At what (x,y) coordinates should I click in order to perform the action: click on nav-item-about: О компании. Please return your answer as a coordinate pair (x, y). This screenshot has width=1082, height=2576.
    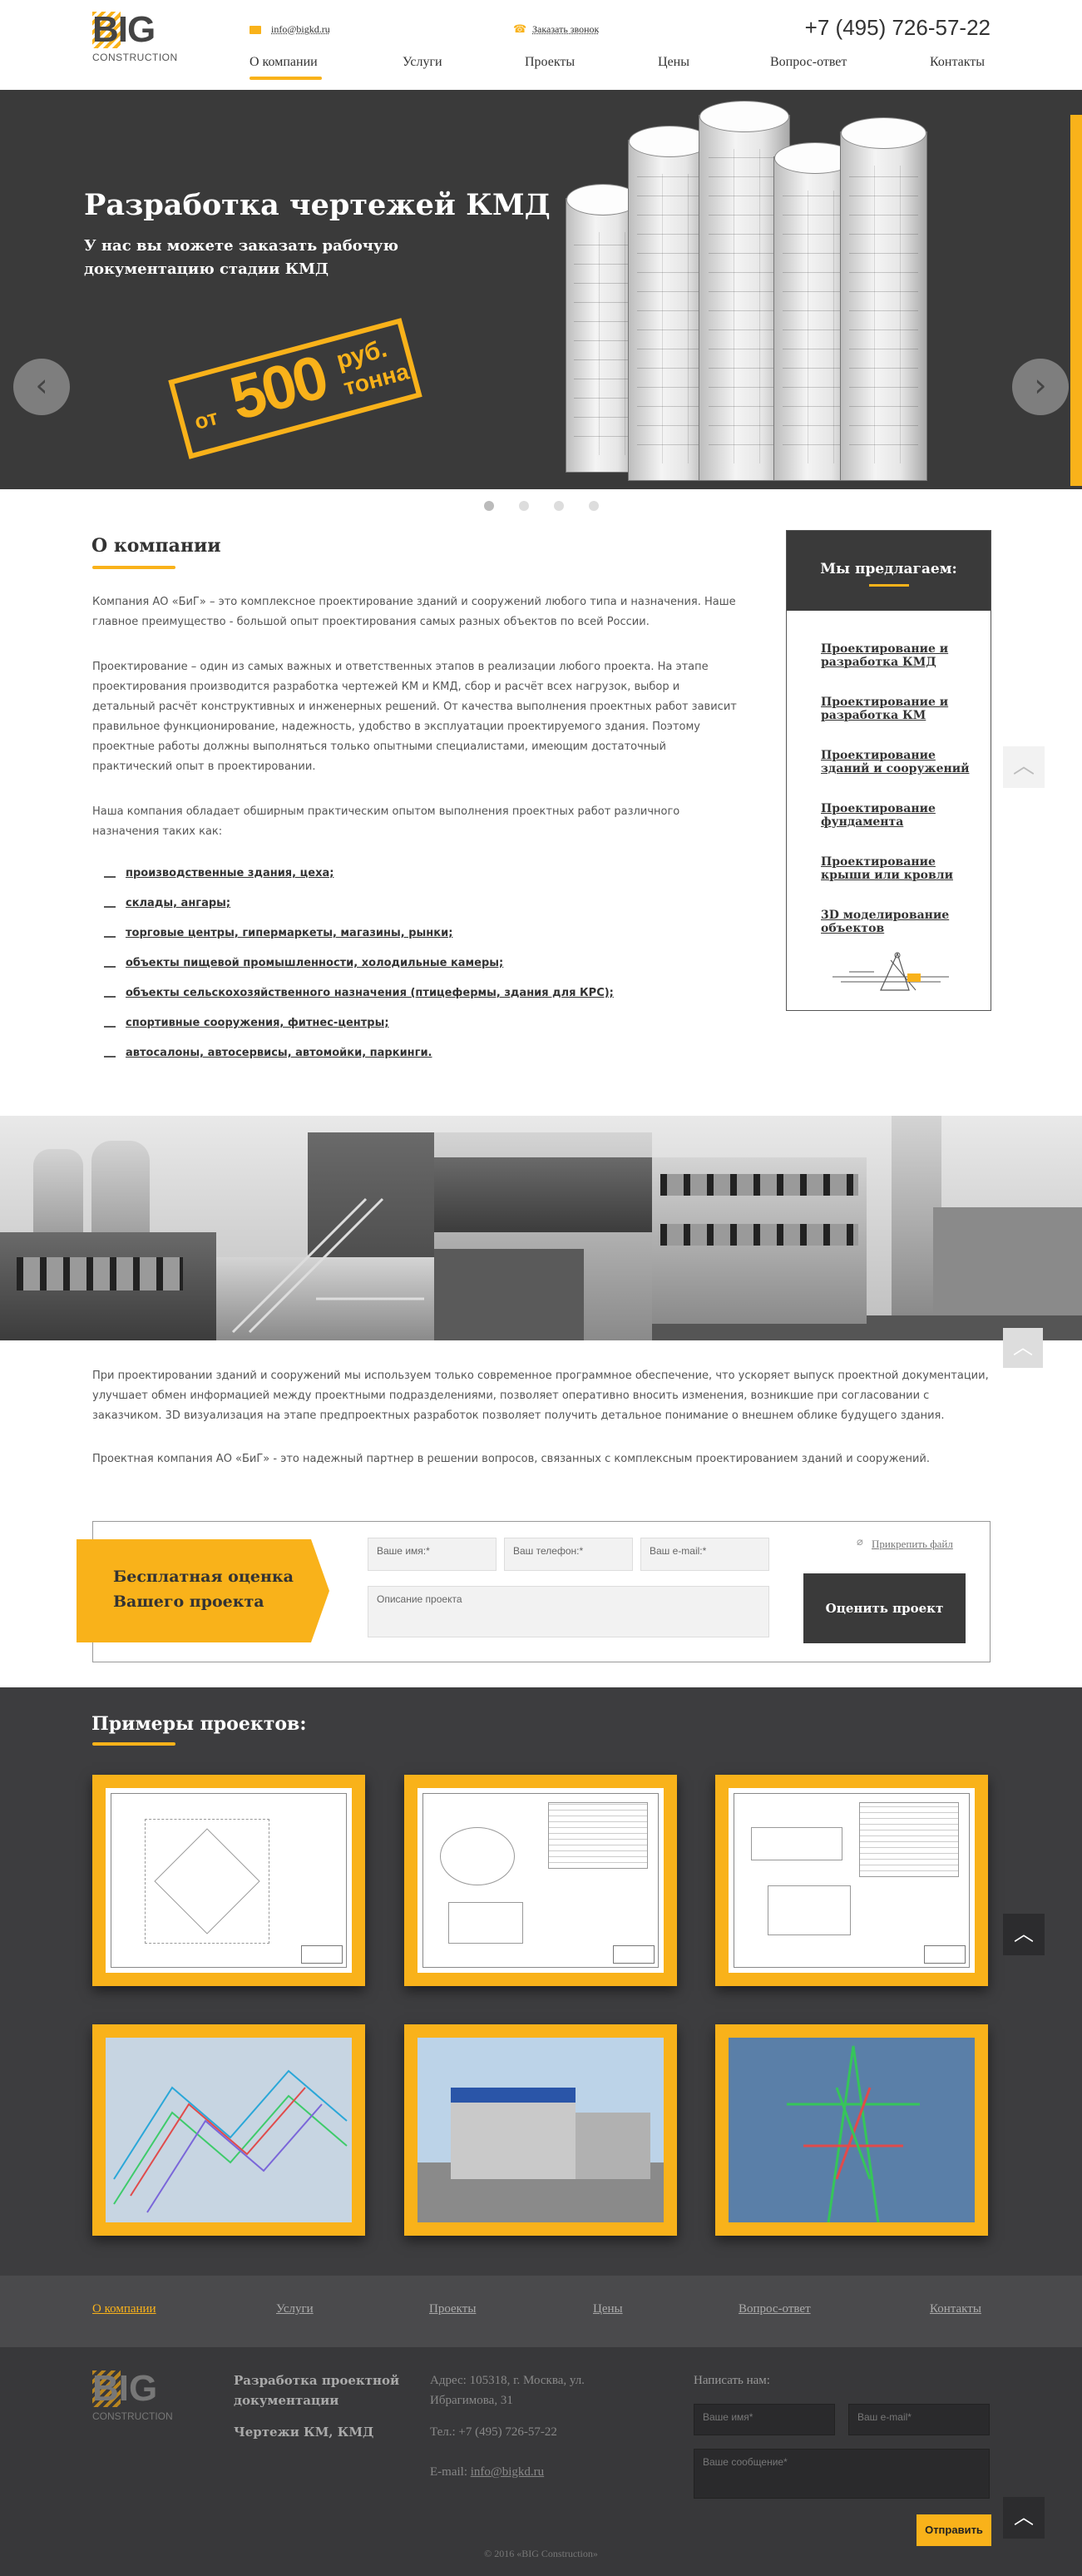
    Looking at the image, I should click on (284, 62).